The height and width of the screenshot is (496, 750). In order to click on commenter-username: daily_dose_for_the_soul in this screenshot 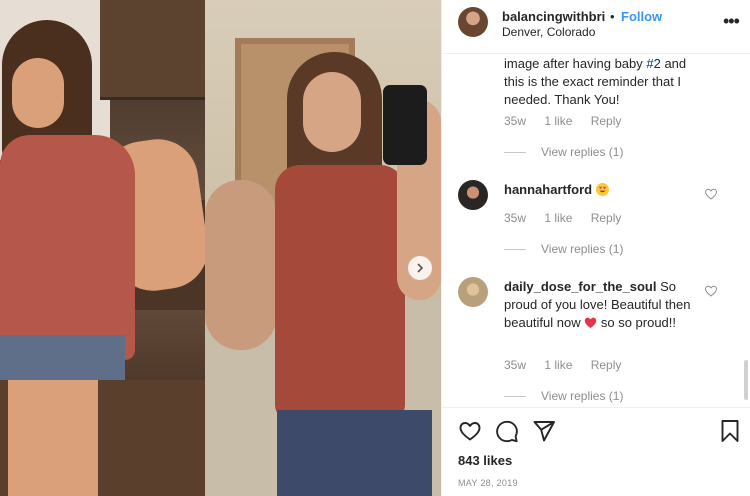, I will do `click(580, 286)`.